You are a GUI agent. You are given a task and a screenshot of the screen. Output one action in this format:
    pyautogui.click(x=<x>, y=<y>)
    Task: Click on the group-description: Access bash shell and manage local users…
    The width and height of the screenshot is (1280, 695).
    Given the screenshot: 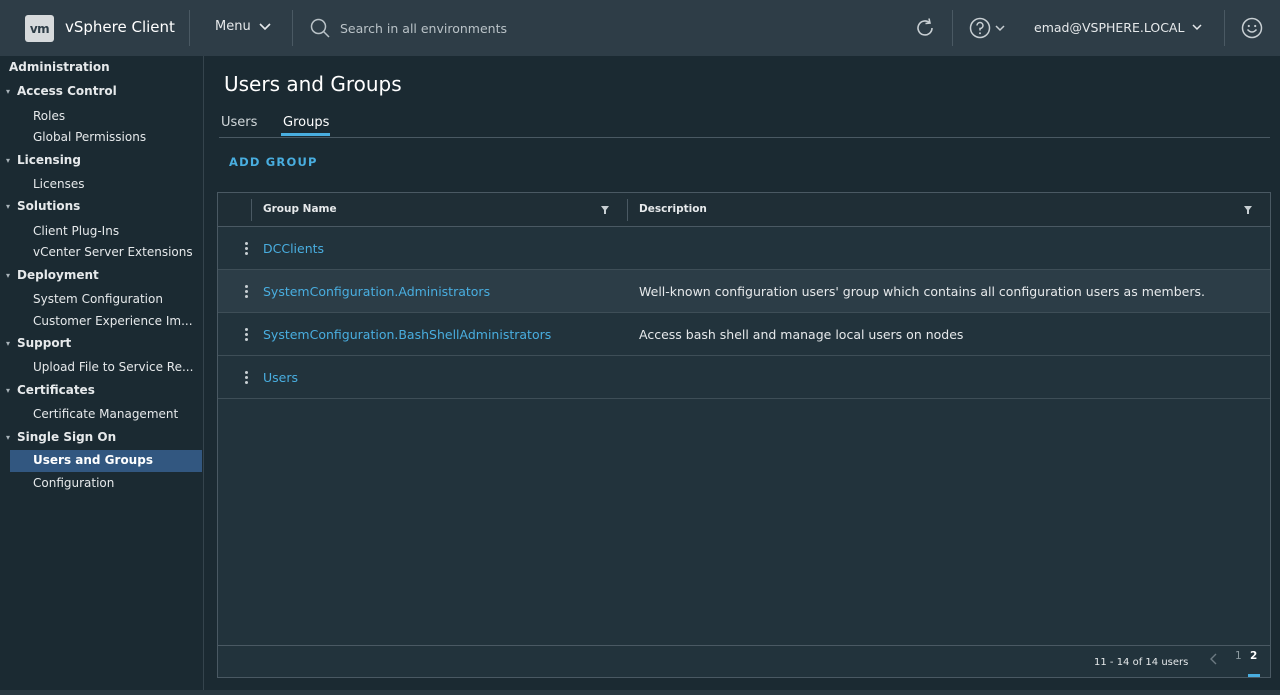 What is the action you would take?
    pyautogui.click(x=801, y=334)
    